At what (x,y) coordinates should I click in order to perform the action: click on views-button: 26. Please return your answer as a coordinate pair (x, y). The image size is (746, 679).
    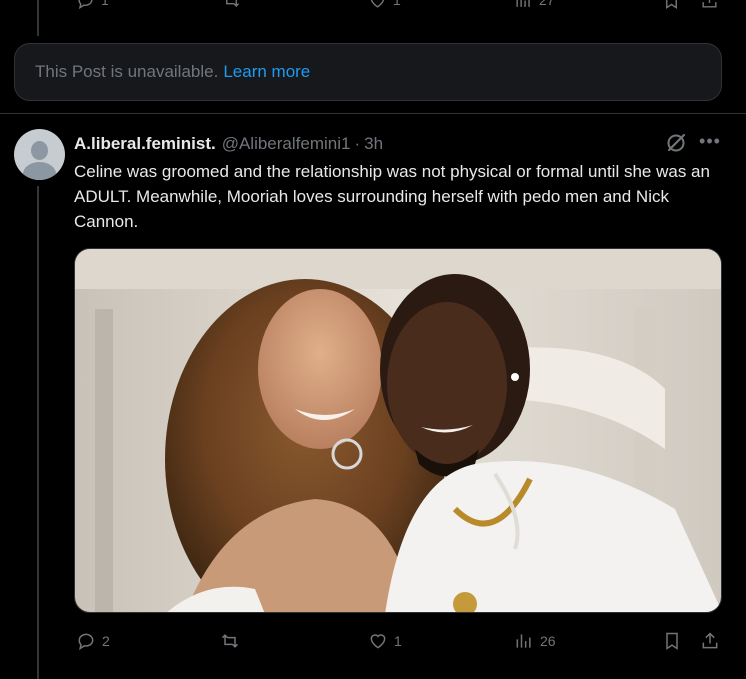
    Looking at the image, I should click on (535, 641).